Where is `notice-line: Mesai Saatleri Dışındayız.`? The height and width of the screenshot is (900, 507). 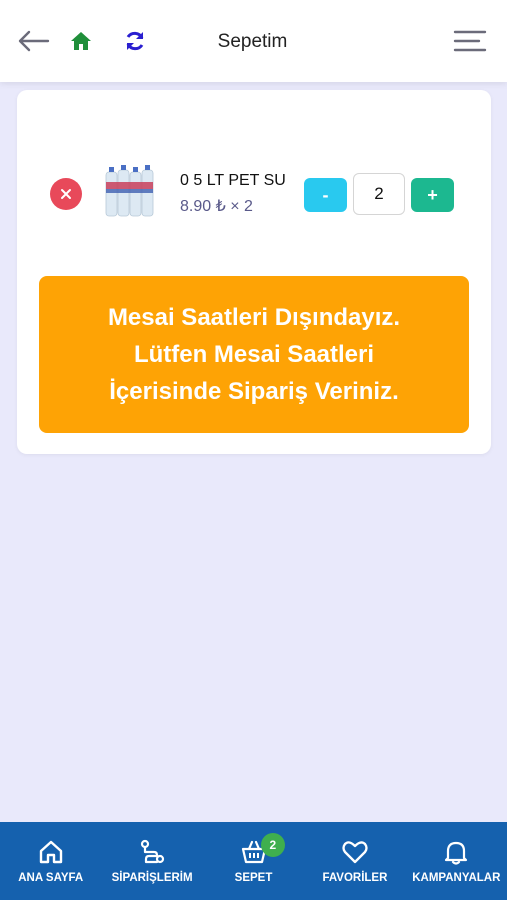 notice-line: Mesai Saatleri Dışındayız. is located at coordinates (254, 317).